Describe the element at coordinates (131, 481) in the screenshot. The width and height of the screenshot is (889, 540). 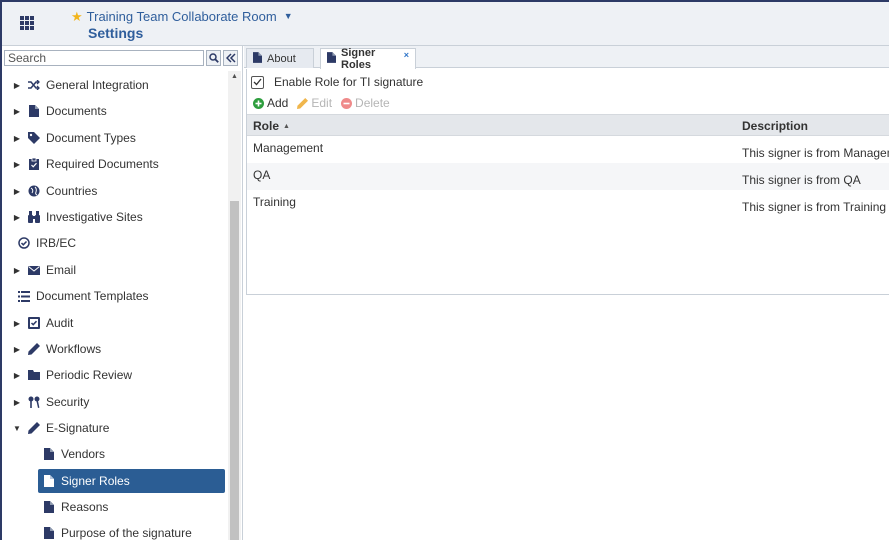
I see `sidebar-item-signer-roles: Signer Roles` at that location.